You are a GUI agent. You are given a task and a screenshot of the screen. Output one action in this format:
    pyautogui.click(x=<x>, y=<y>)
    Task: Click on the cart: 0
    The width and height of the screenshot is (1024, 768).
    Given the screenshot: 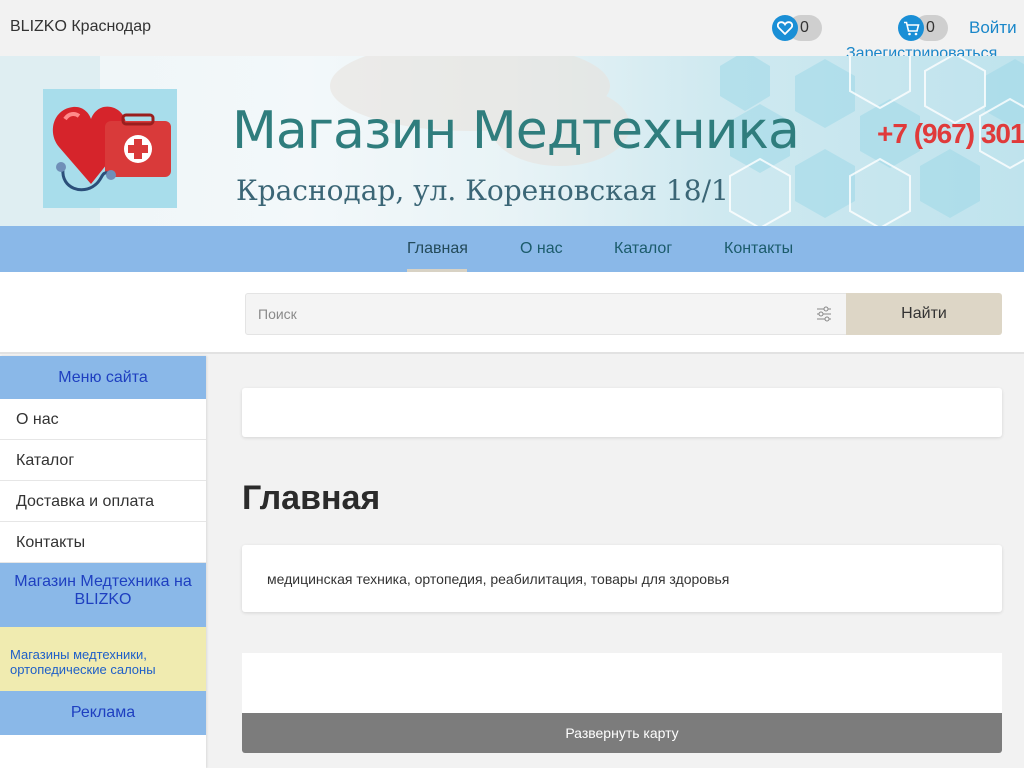 What is the action you would take?
    pyautogui.click(x=923, y=28)
    